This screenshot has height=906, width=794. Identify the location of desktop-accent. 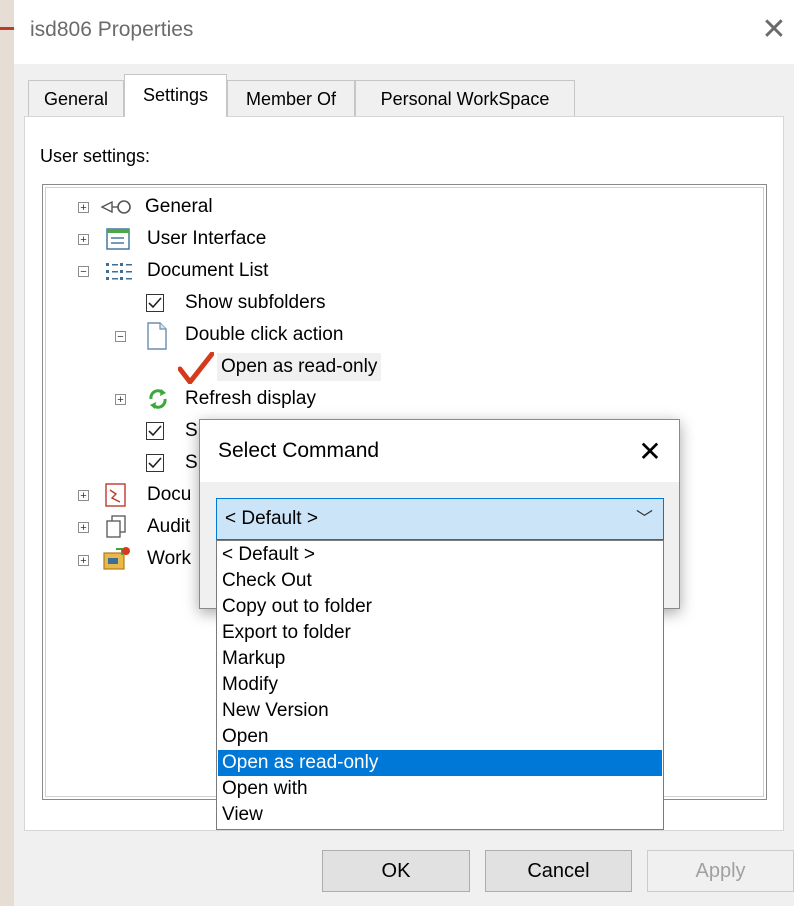
(7, 28).